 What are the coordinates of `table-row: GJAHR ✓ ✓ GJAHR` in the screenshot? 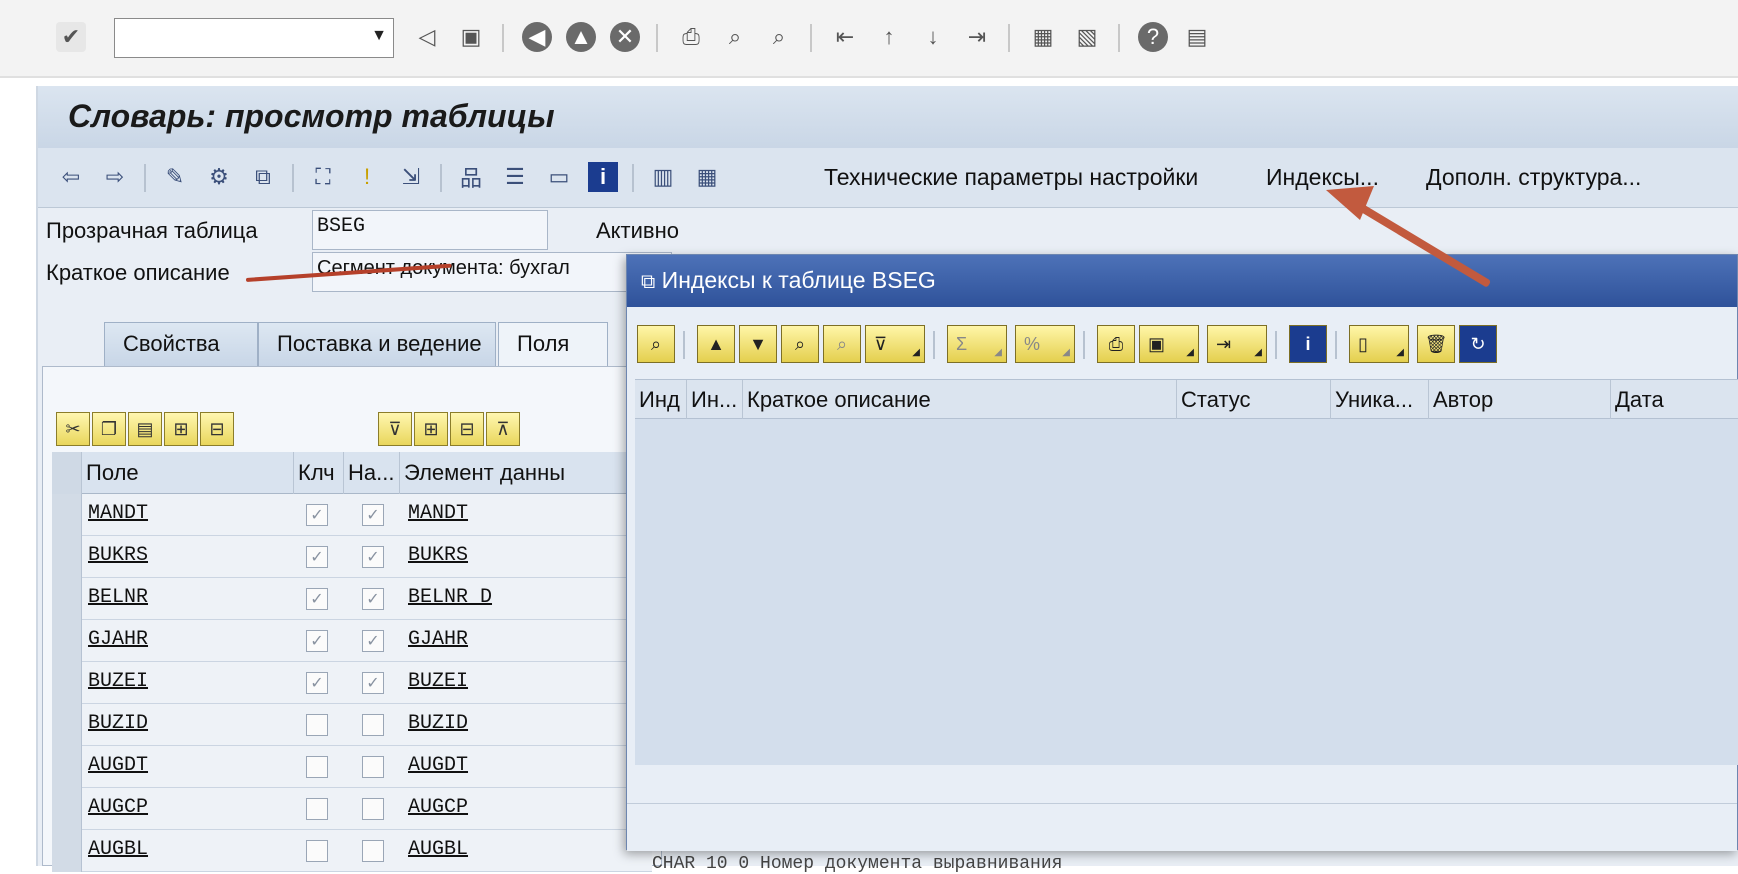 It's located at (352, 641).